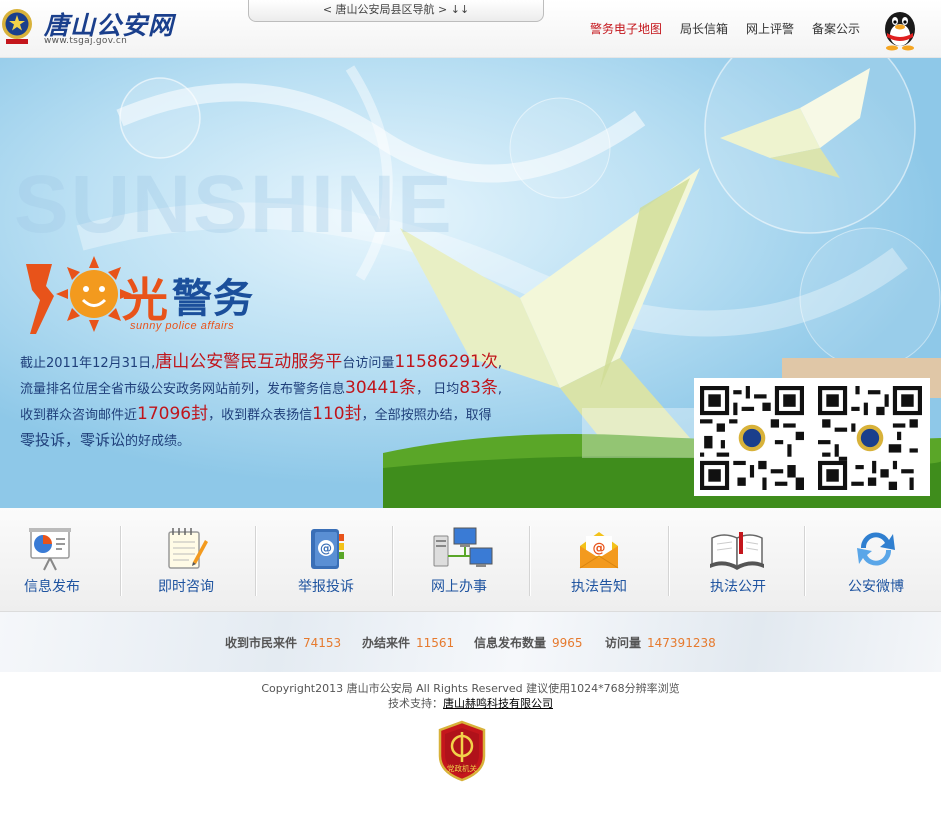  What do you see at coordinates (770, 29) in the screenshot?
I see `nav-online-review: 网上评警` at bounding box center [770, 29].